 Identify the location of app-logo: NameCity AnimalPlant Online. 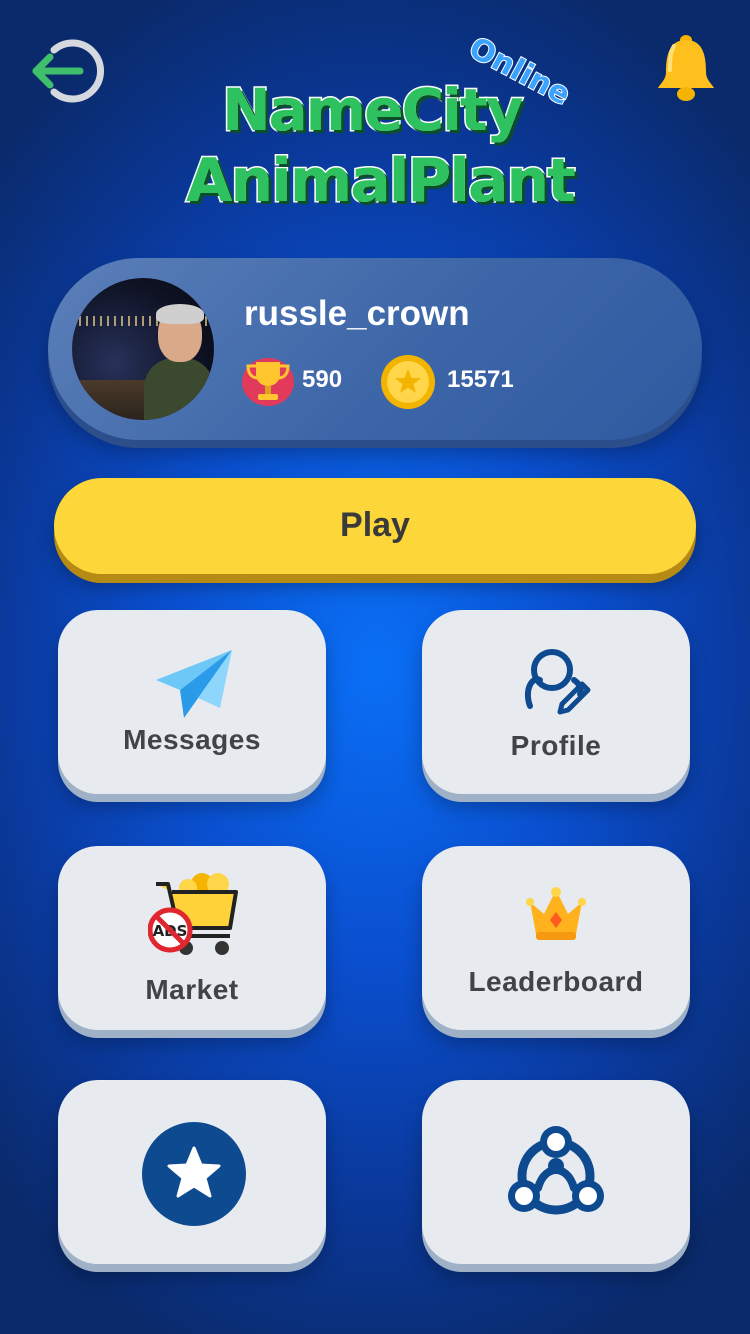
(379, 123).